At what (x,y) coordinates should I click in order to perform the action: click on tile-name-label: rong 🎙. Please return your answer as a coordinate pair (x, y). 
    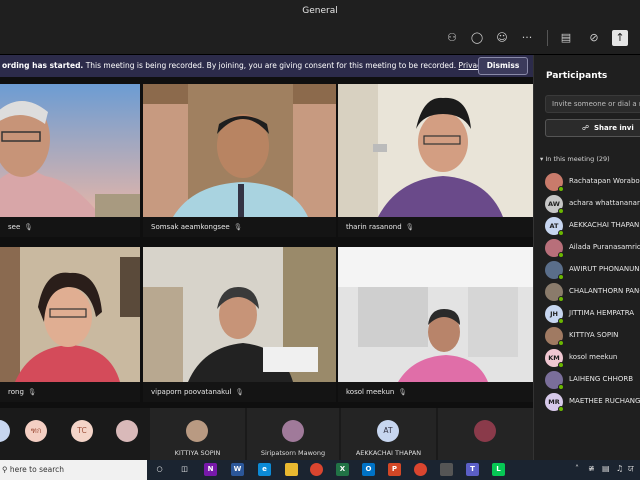
    Looking at the image, I should click on (70, 392).